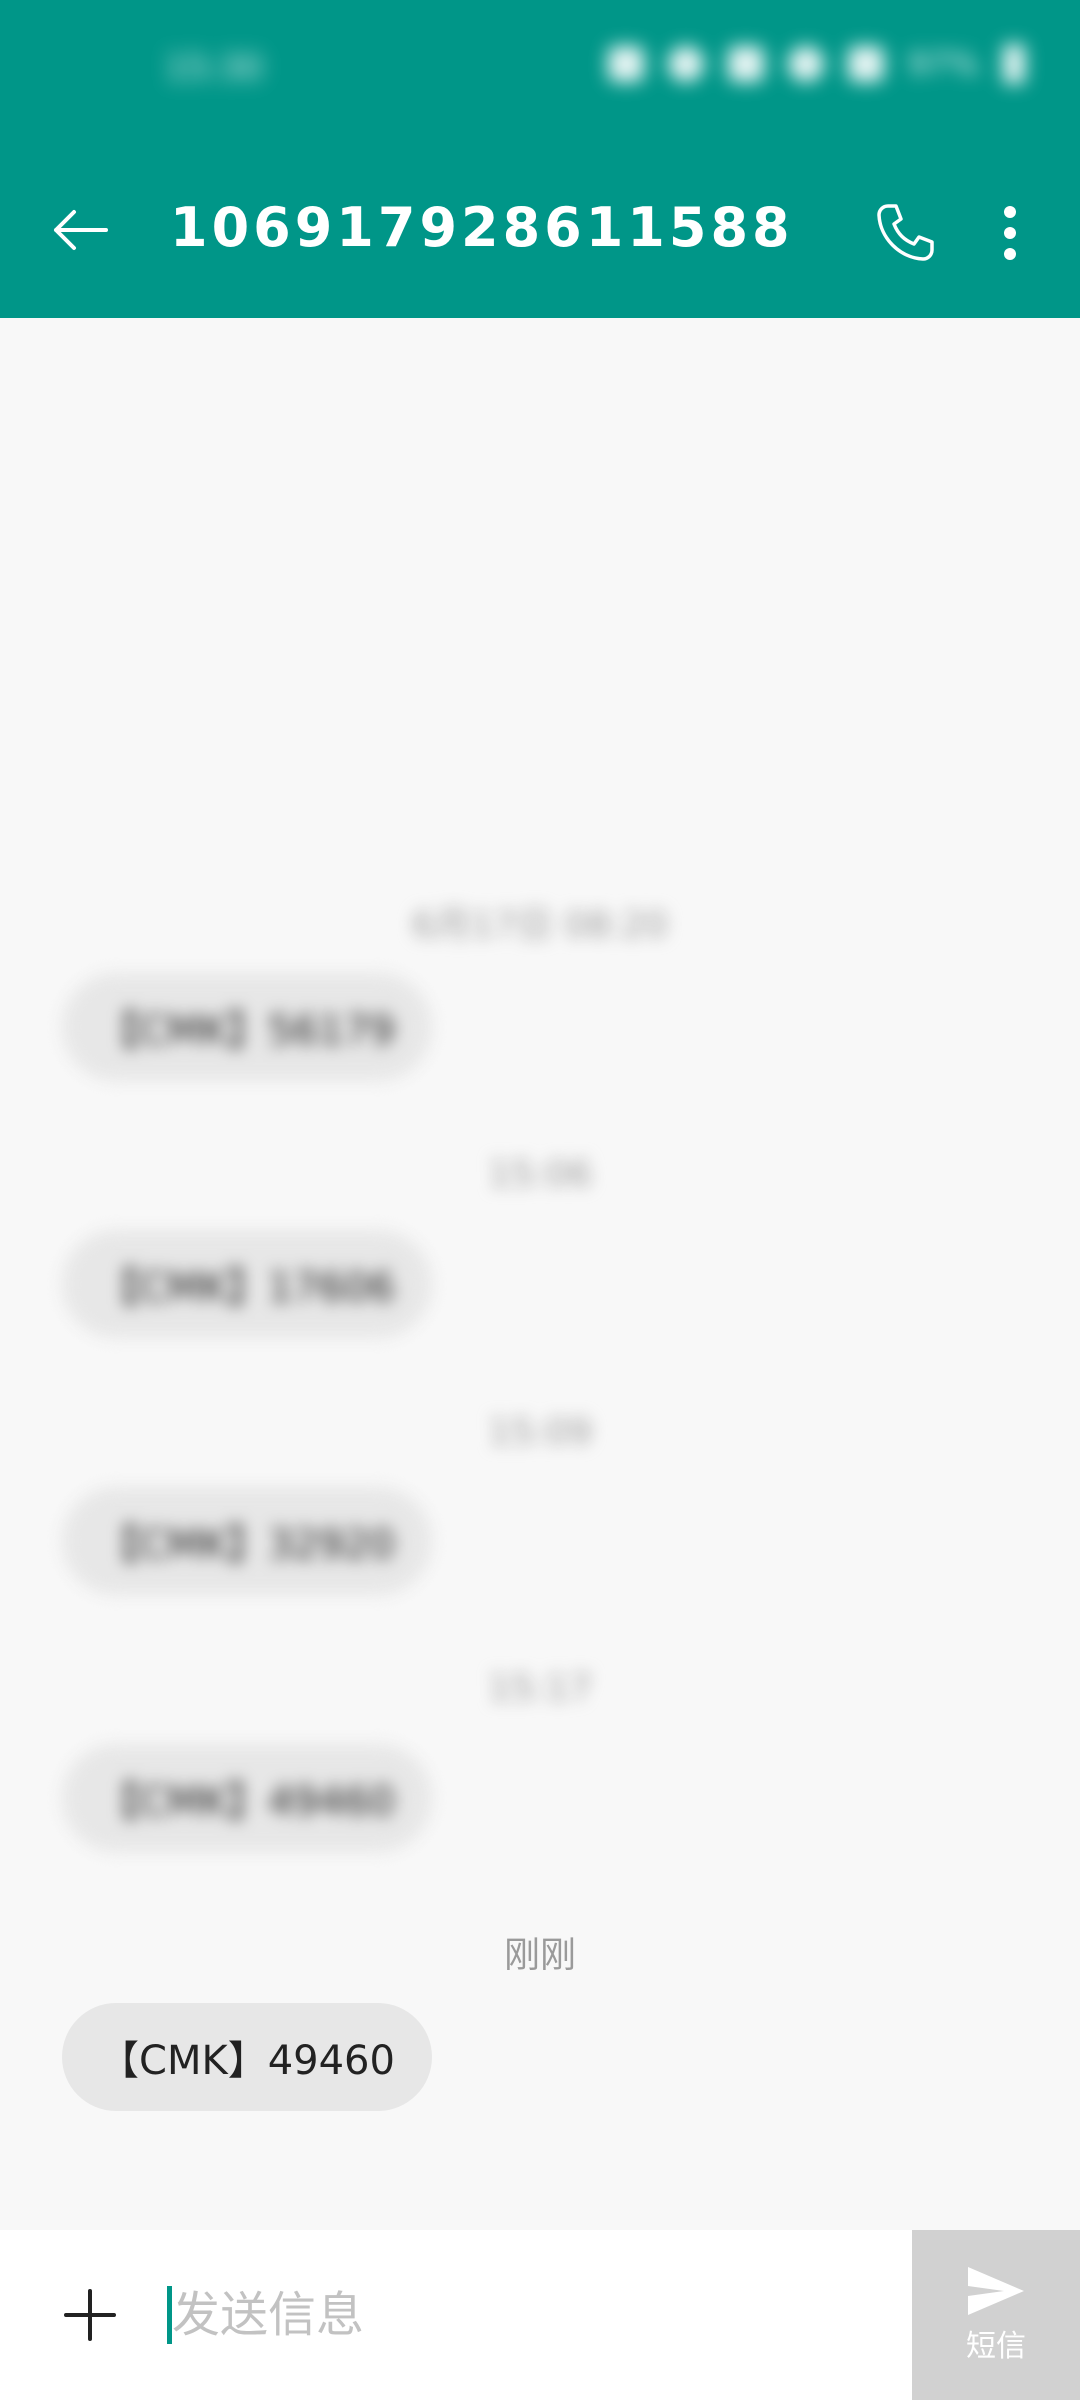  What do you see at coordinates (540, 70) in the screenshot?
I see `status-bar: 15:30 97%` at bounding box center [540, 70].